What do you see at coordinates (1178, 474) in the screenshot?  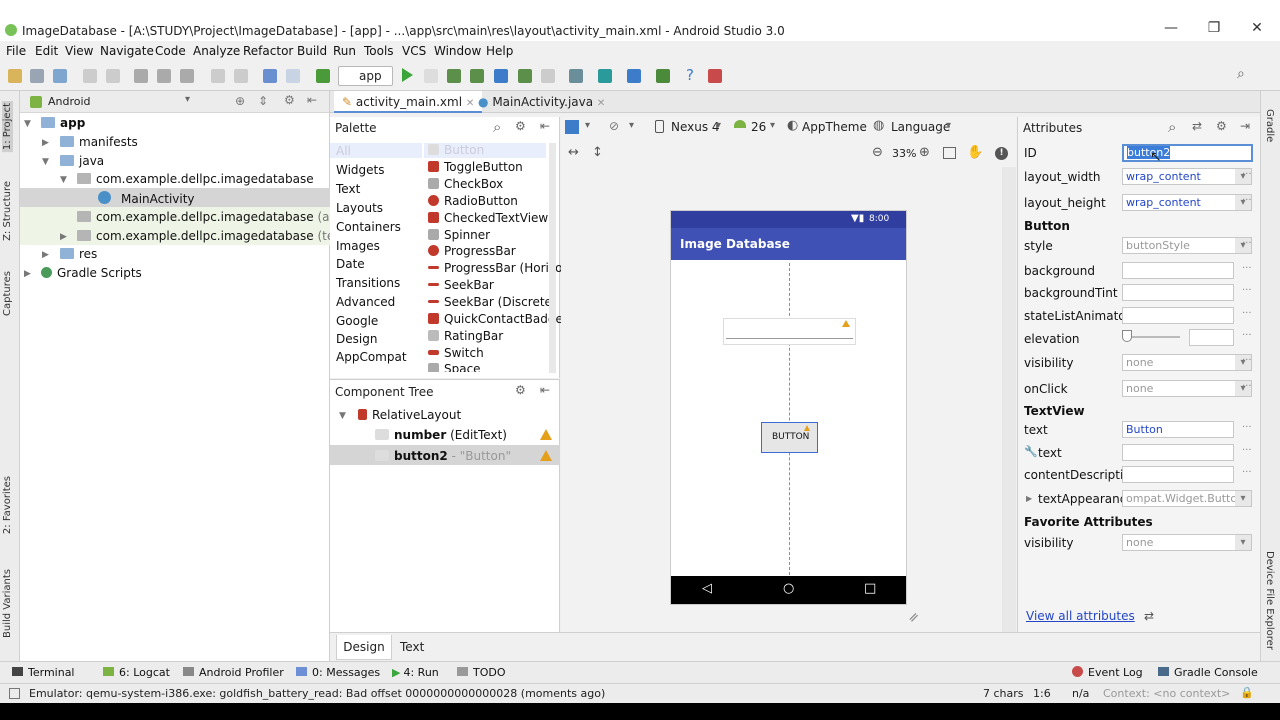 I see `contentdescription-input` at bounding box center [1178, 474].